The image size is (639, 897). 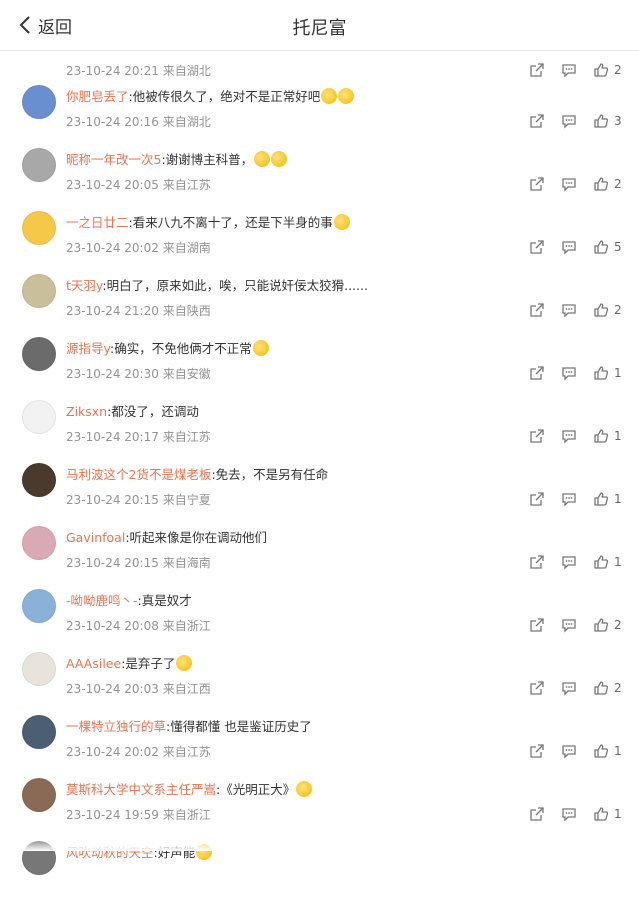 I want to click on comment-text: :懂得都懂 也是鉴证历史了, so click(x=239, y=726).